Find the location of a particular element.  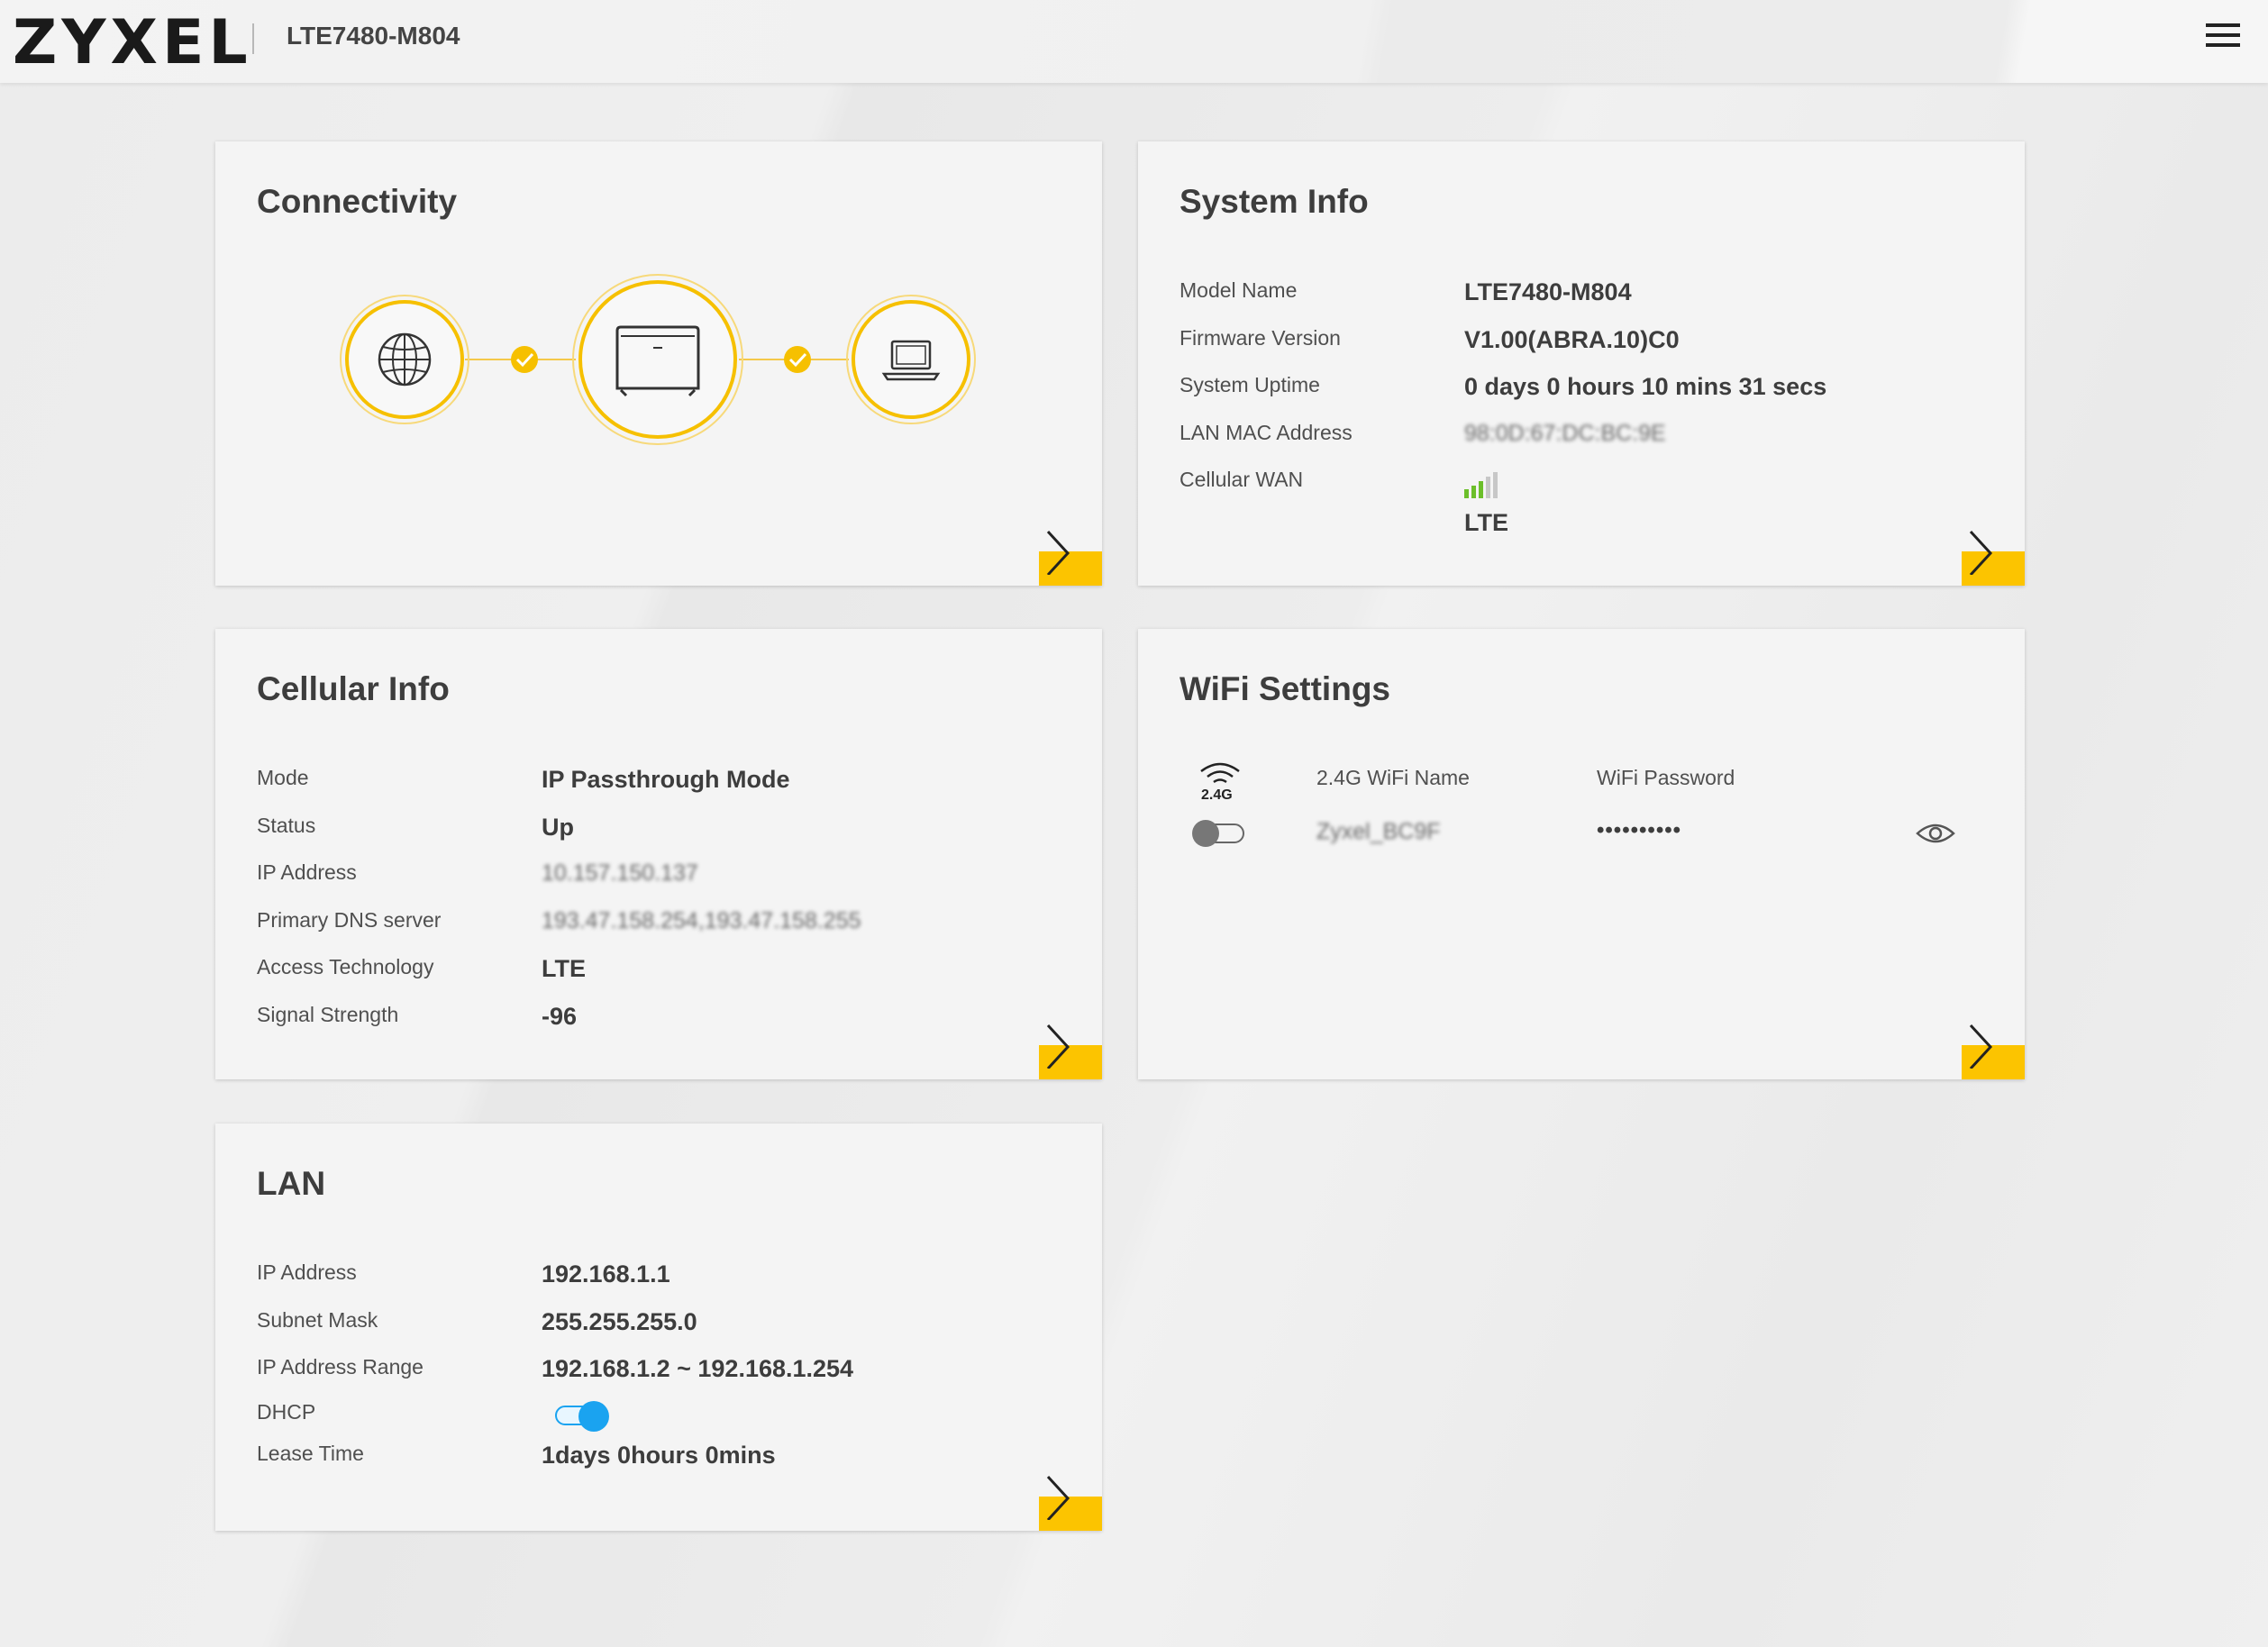

primary-dns-label: Primary DNS server is located at coordinates (349, 920).